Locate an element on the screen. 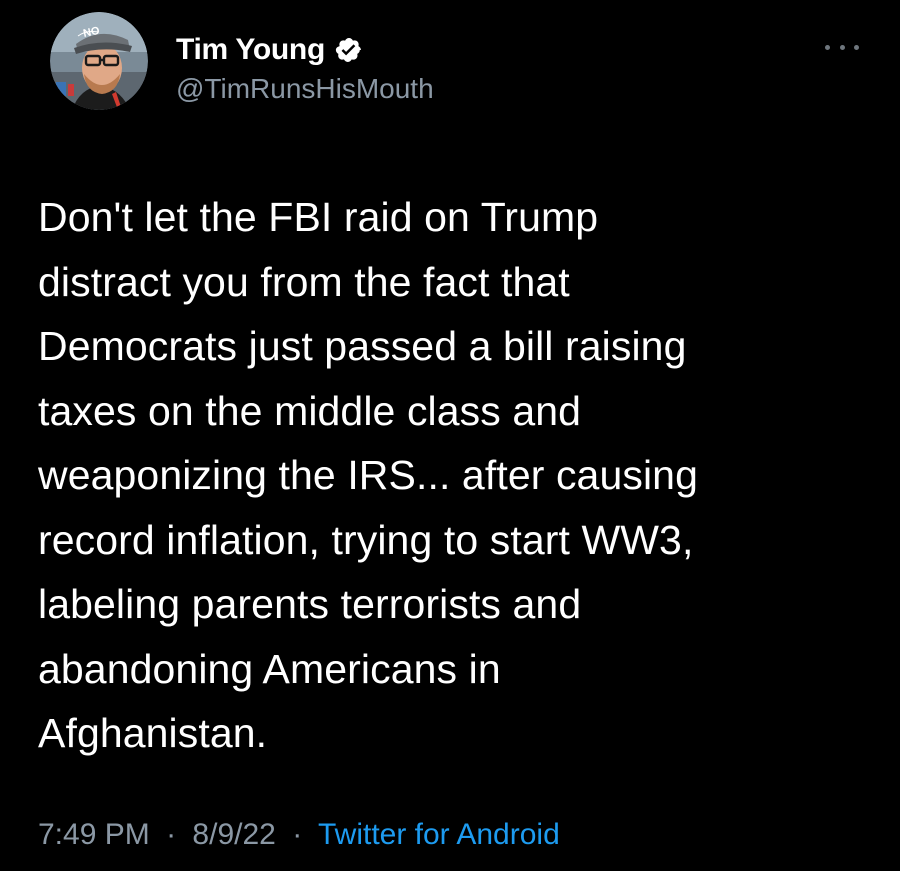 The width and height of the screenshot is (900, 871). name-row: Tim Young is located at coordinates (305, 50).